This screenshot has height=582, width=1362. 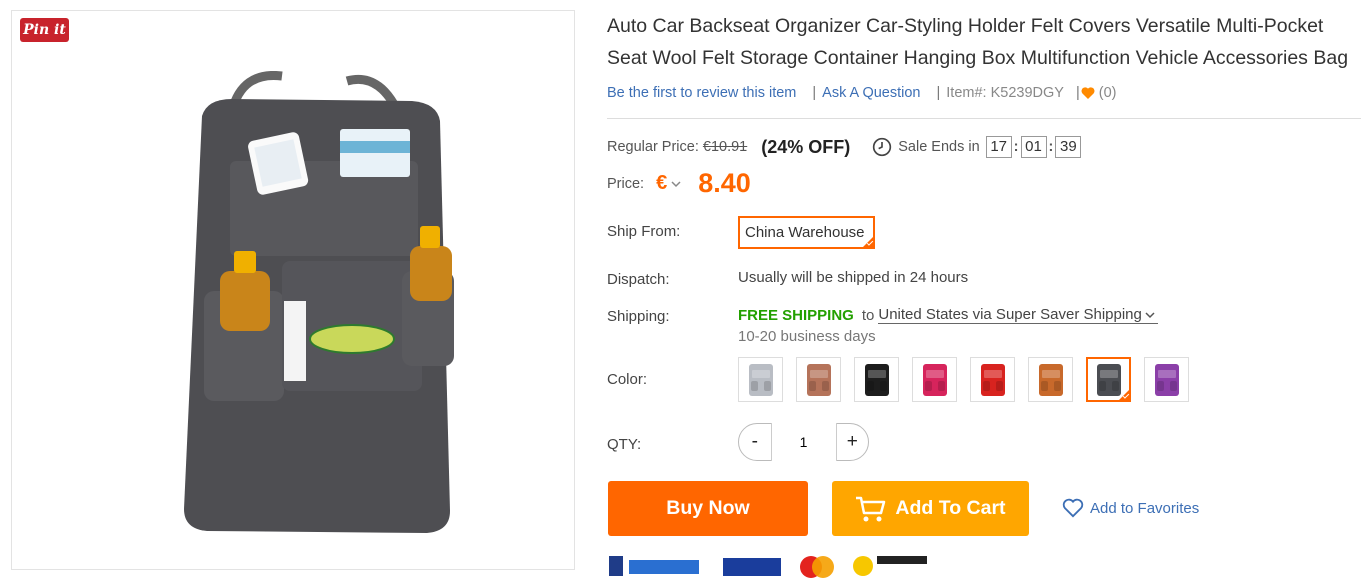 I want to click on warehouse-option: China Warehouse, so click(x=806, y=232).